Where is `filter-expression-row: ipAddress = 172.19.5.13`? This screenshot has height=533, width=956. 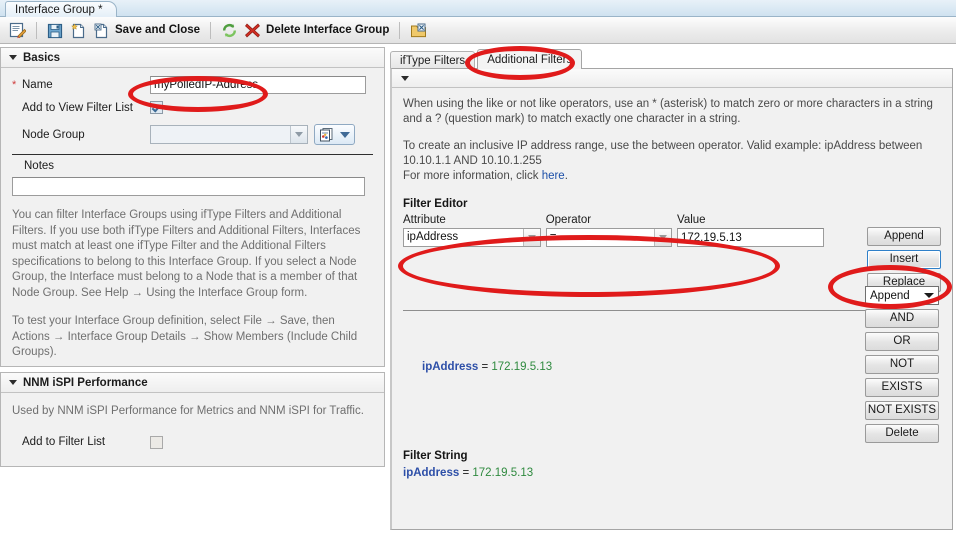 filter-expression-row: ipAddress = 172.19.5.13 is located at coordinates (618, 367).